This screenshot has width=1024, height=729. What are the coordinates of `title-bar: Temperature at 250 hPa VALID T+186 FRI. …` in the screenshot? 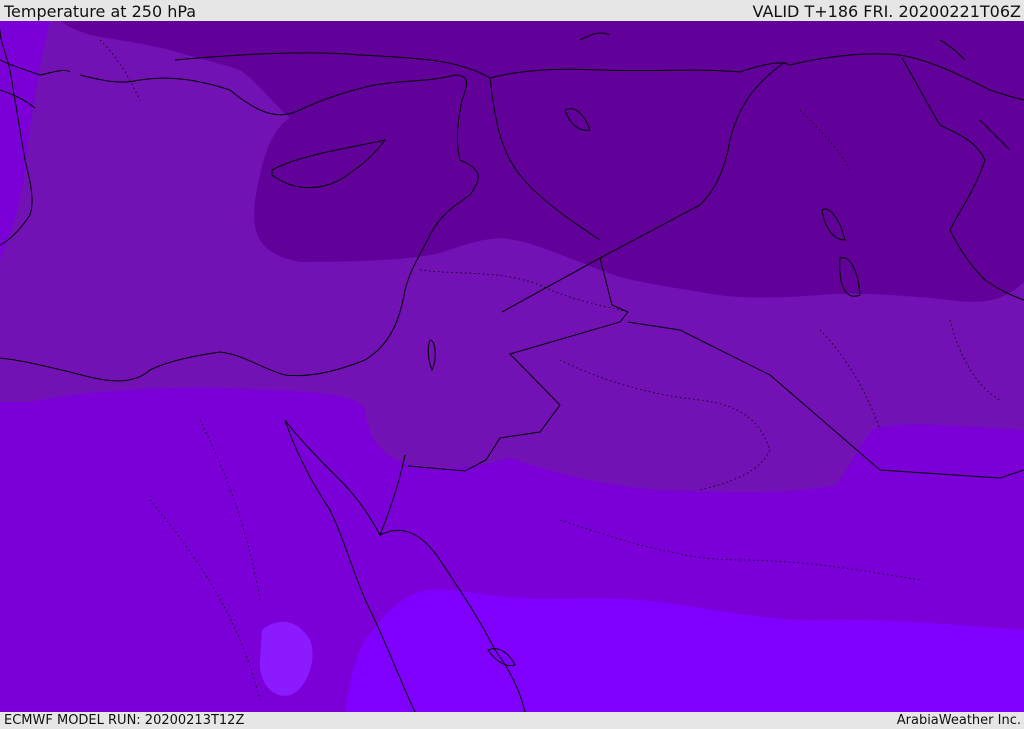 It's located at (512, 10).